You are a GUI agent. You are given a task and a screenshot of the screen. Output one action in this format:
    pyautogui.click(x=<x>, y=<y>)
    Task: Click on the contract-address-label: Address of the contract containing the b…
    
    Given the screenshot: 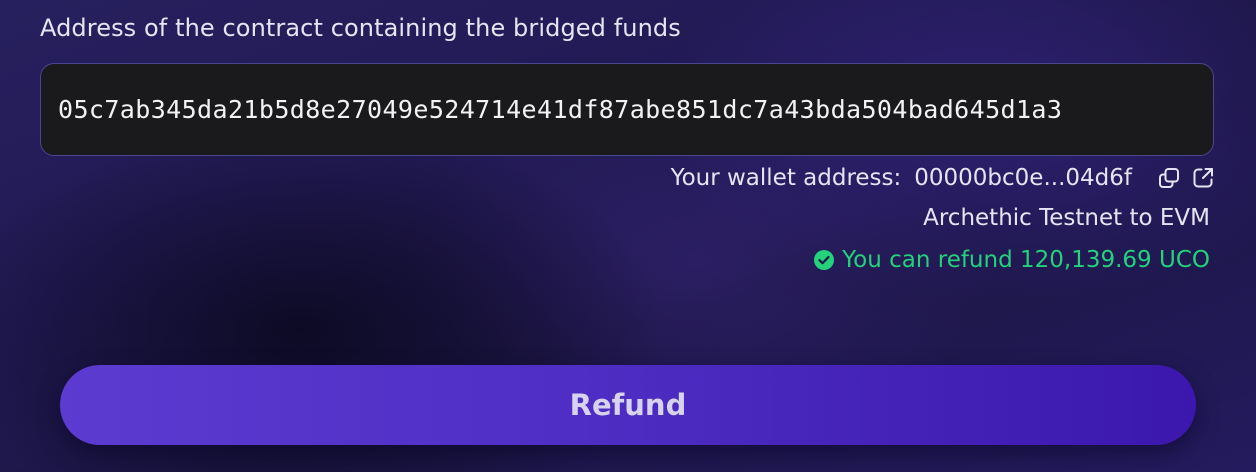 What is the action you would take?
    pyautogui.click(x=360, y=28)
    